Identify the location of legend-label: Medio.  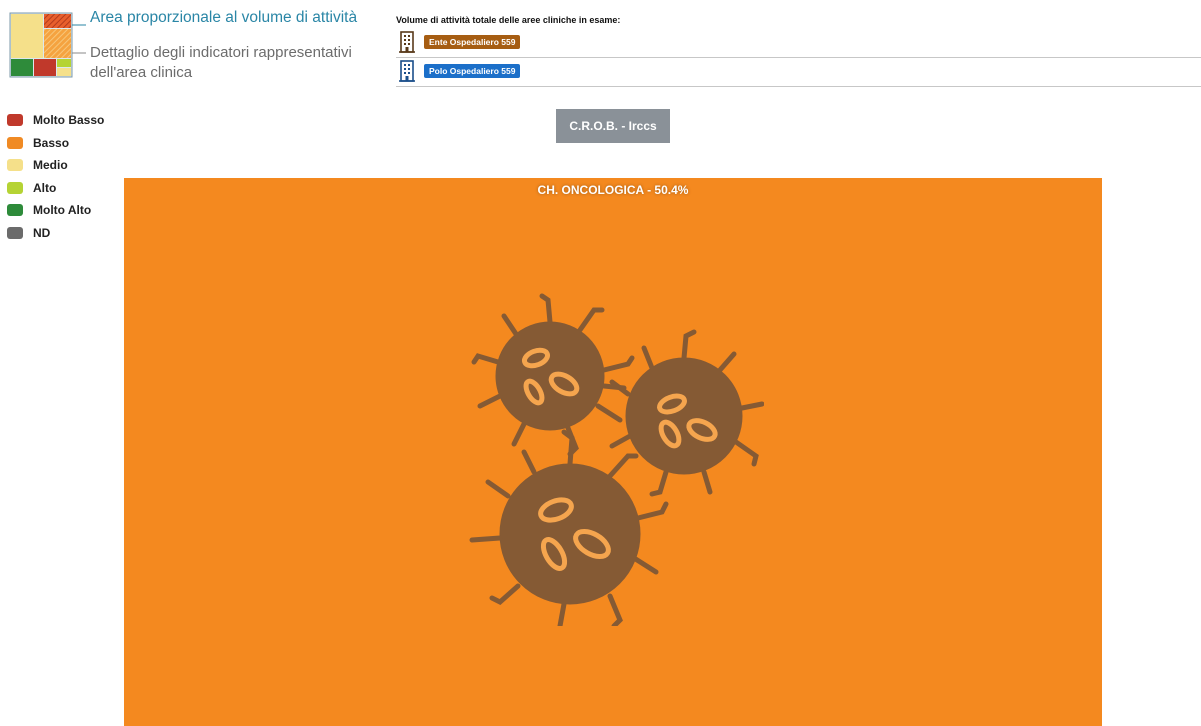
(50, 165).